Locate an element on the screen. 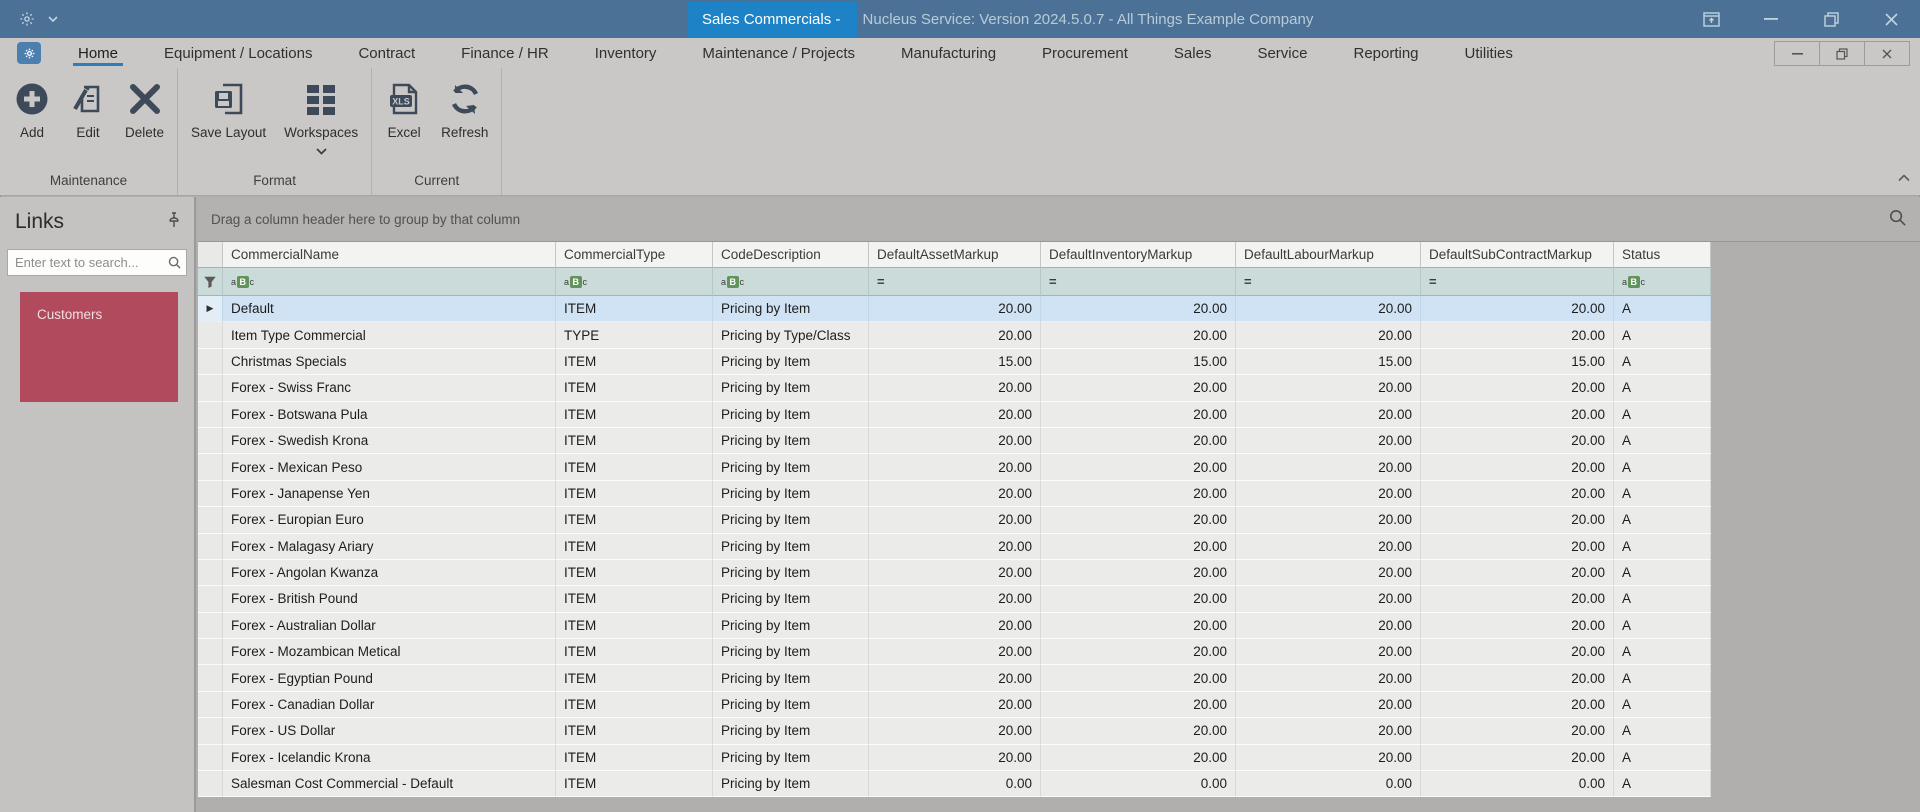 This screenshot has width=1920, height=812. filter-cell-codedescription: aBc is located at coordinates (791, 282).